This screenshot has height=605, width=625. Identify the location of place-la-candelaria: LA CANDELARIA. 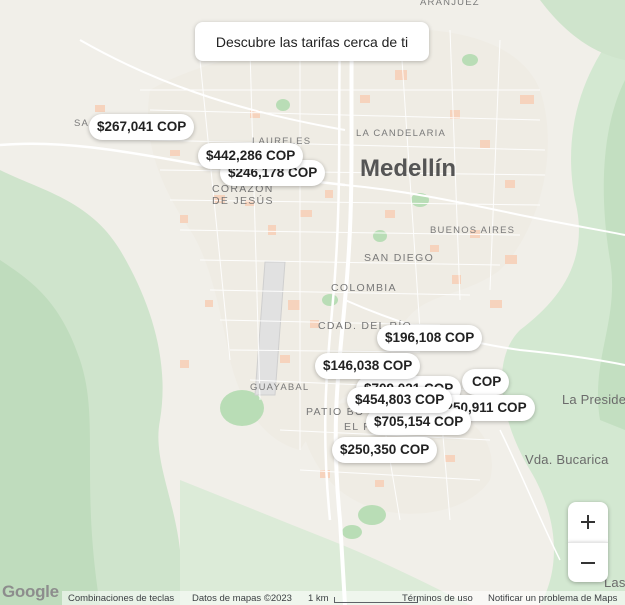
(401, 133).